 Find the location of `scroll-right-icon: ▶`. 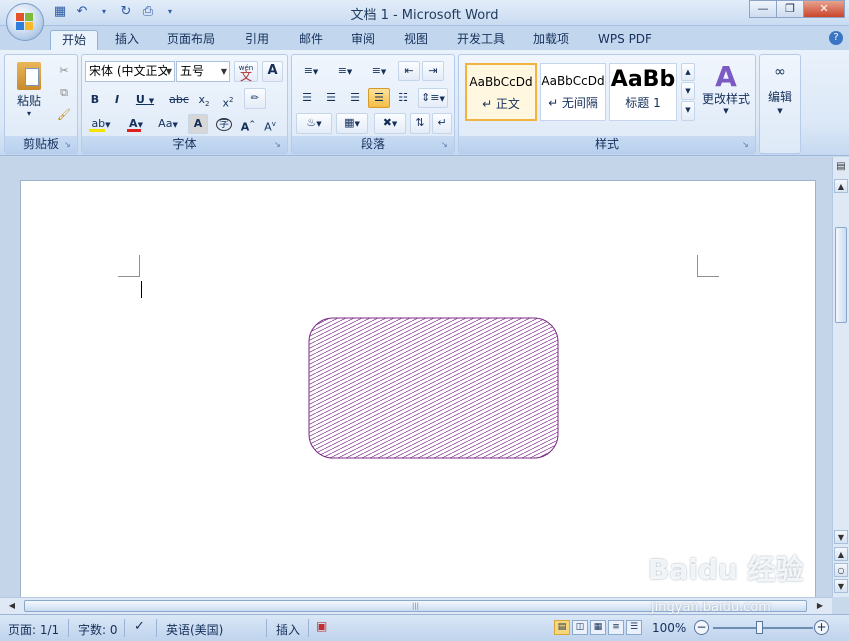

scroll-right-icon: ▶ is located at coordinates (820, 606).